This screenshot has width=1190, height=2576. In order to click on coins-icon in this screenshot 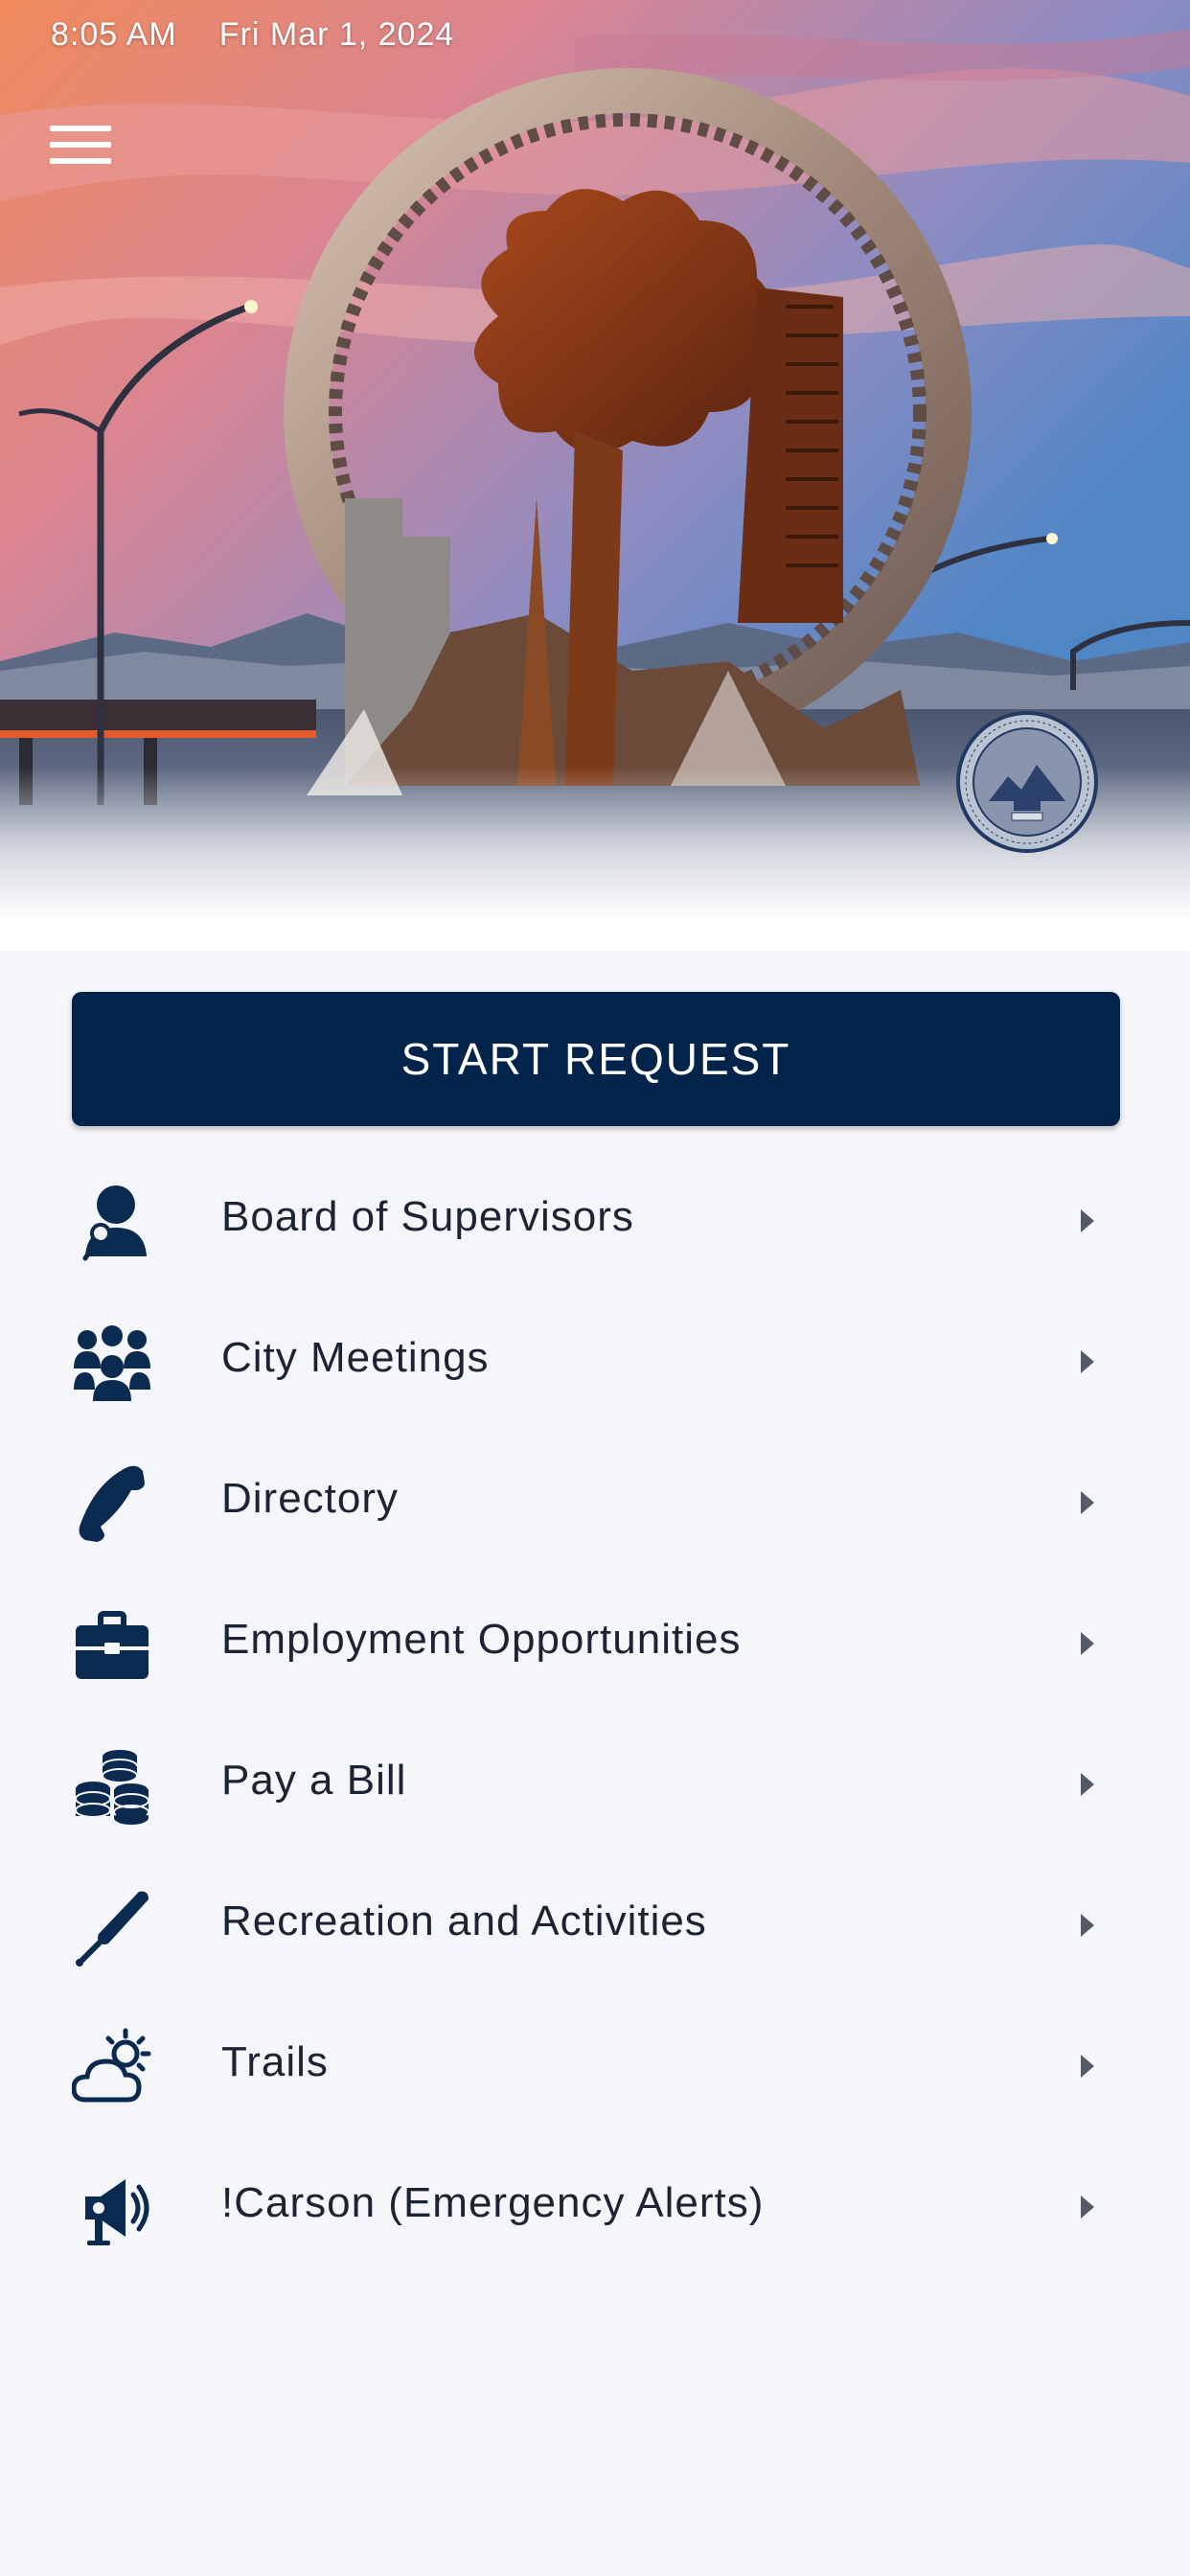, I will do `click(112, 1786)`.